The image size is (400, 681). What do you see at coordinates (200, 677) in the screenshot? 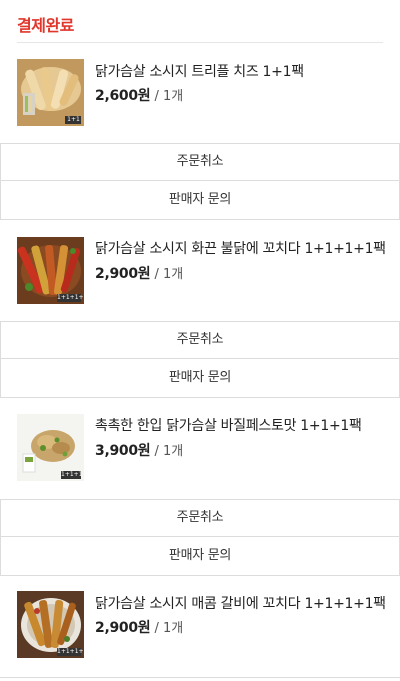
I see `divider` at bounding box center [200, 677].